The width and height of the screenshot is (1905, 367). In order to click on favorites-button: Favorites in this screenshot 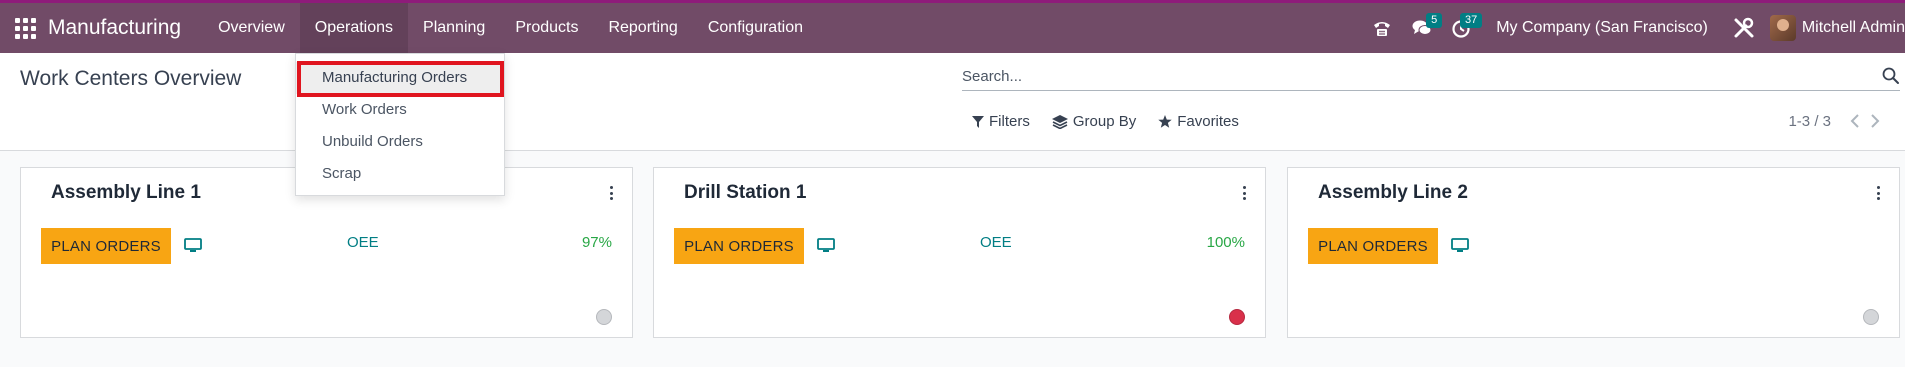, I will do `click(1198, 121)`.